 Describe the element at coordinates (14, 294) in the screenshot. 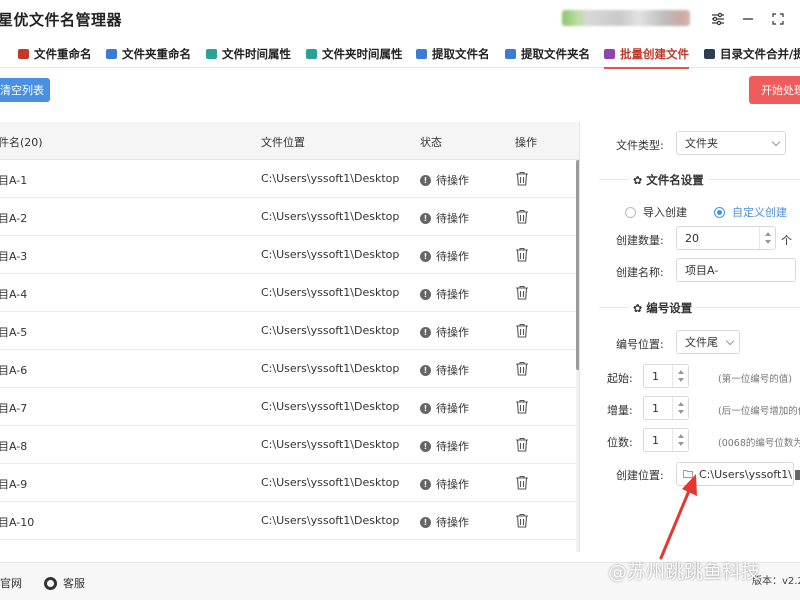

I see `file-name-cell: 目A-4` at that location.